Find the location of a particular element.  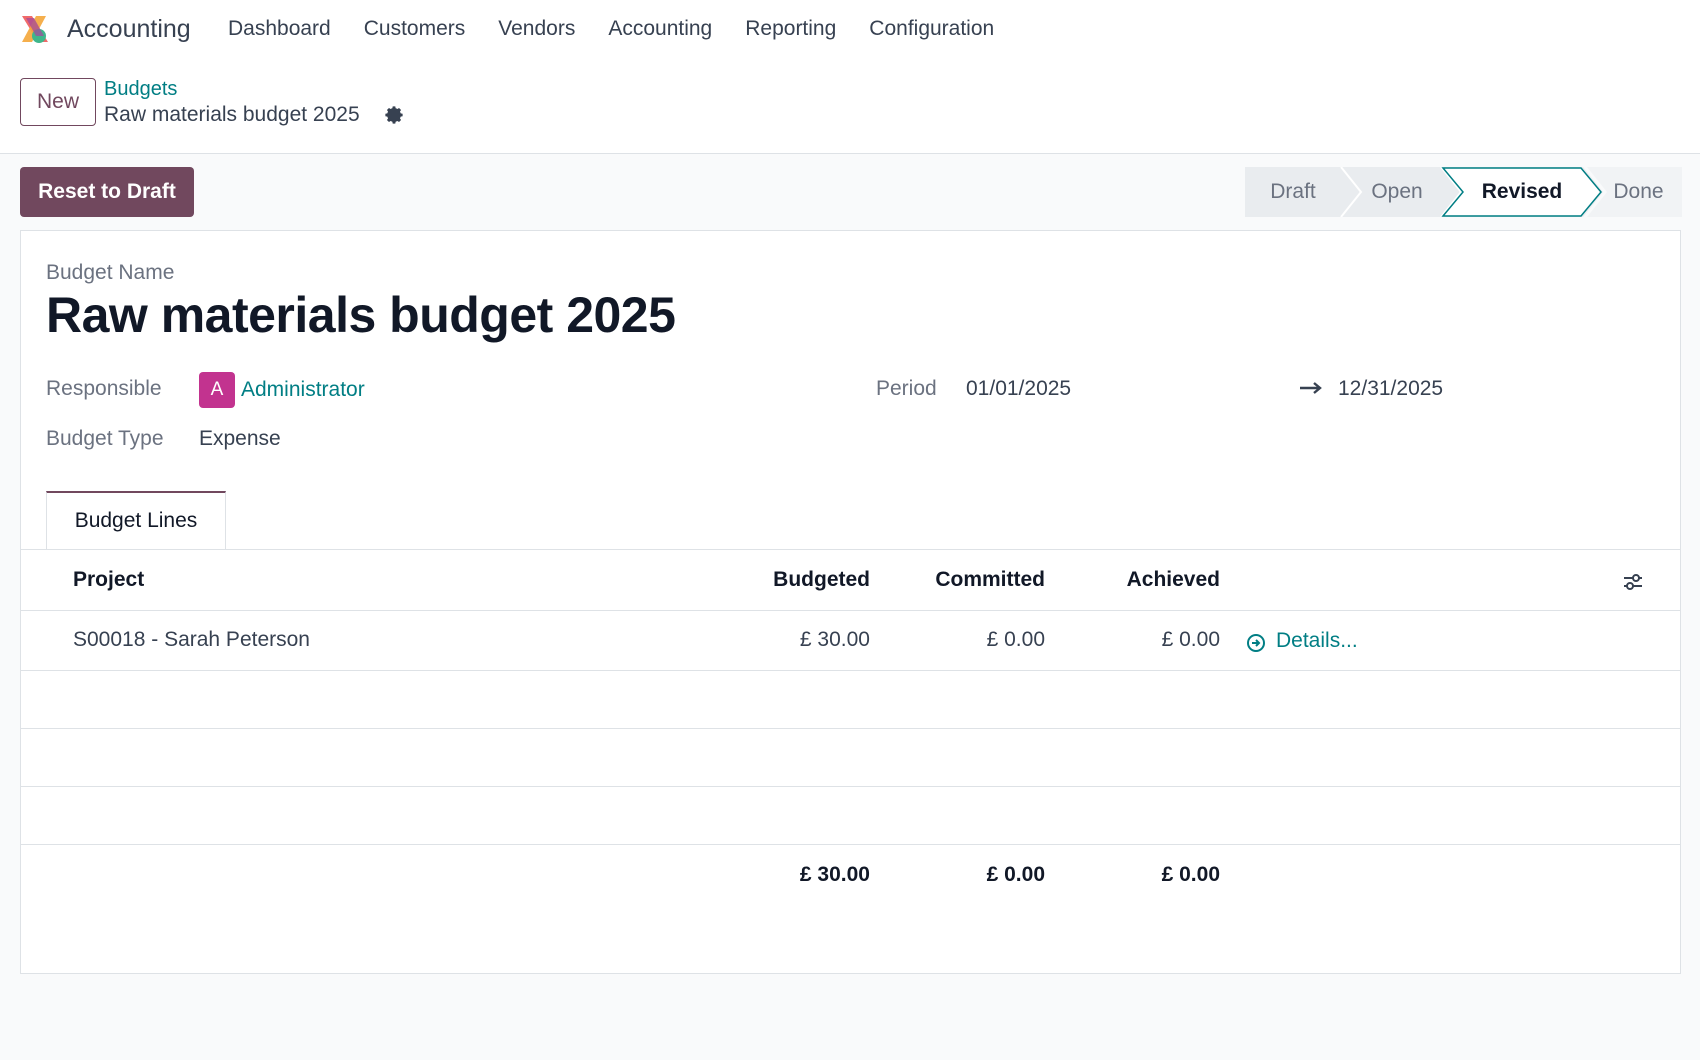

arrow-right-icon is located at coordinates (1311, 388).